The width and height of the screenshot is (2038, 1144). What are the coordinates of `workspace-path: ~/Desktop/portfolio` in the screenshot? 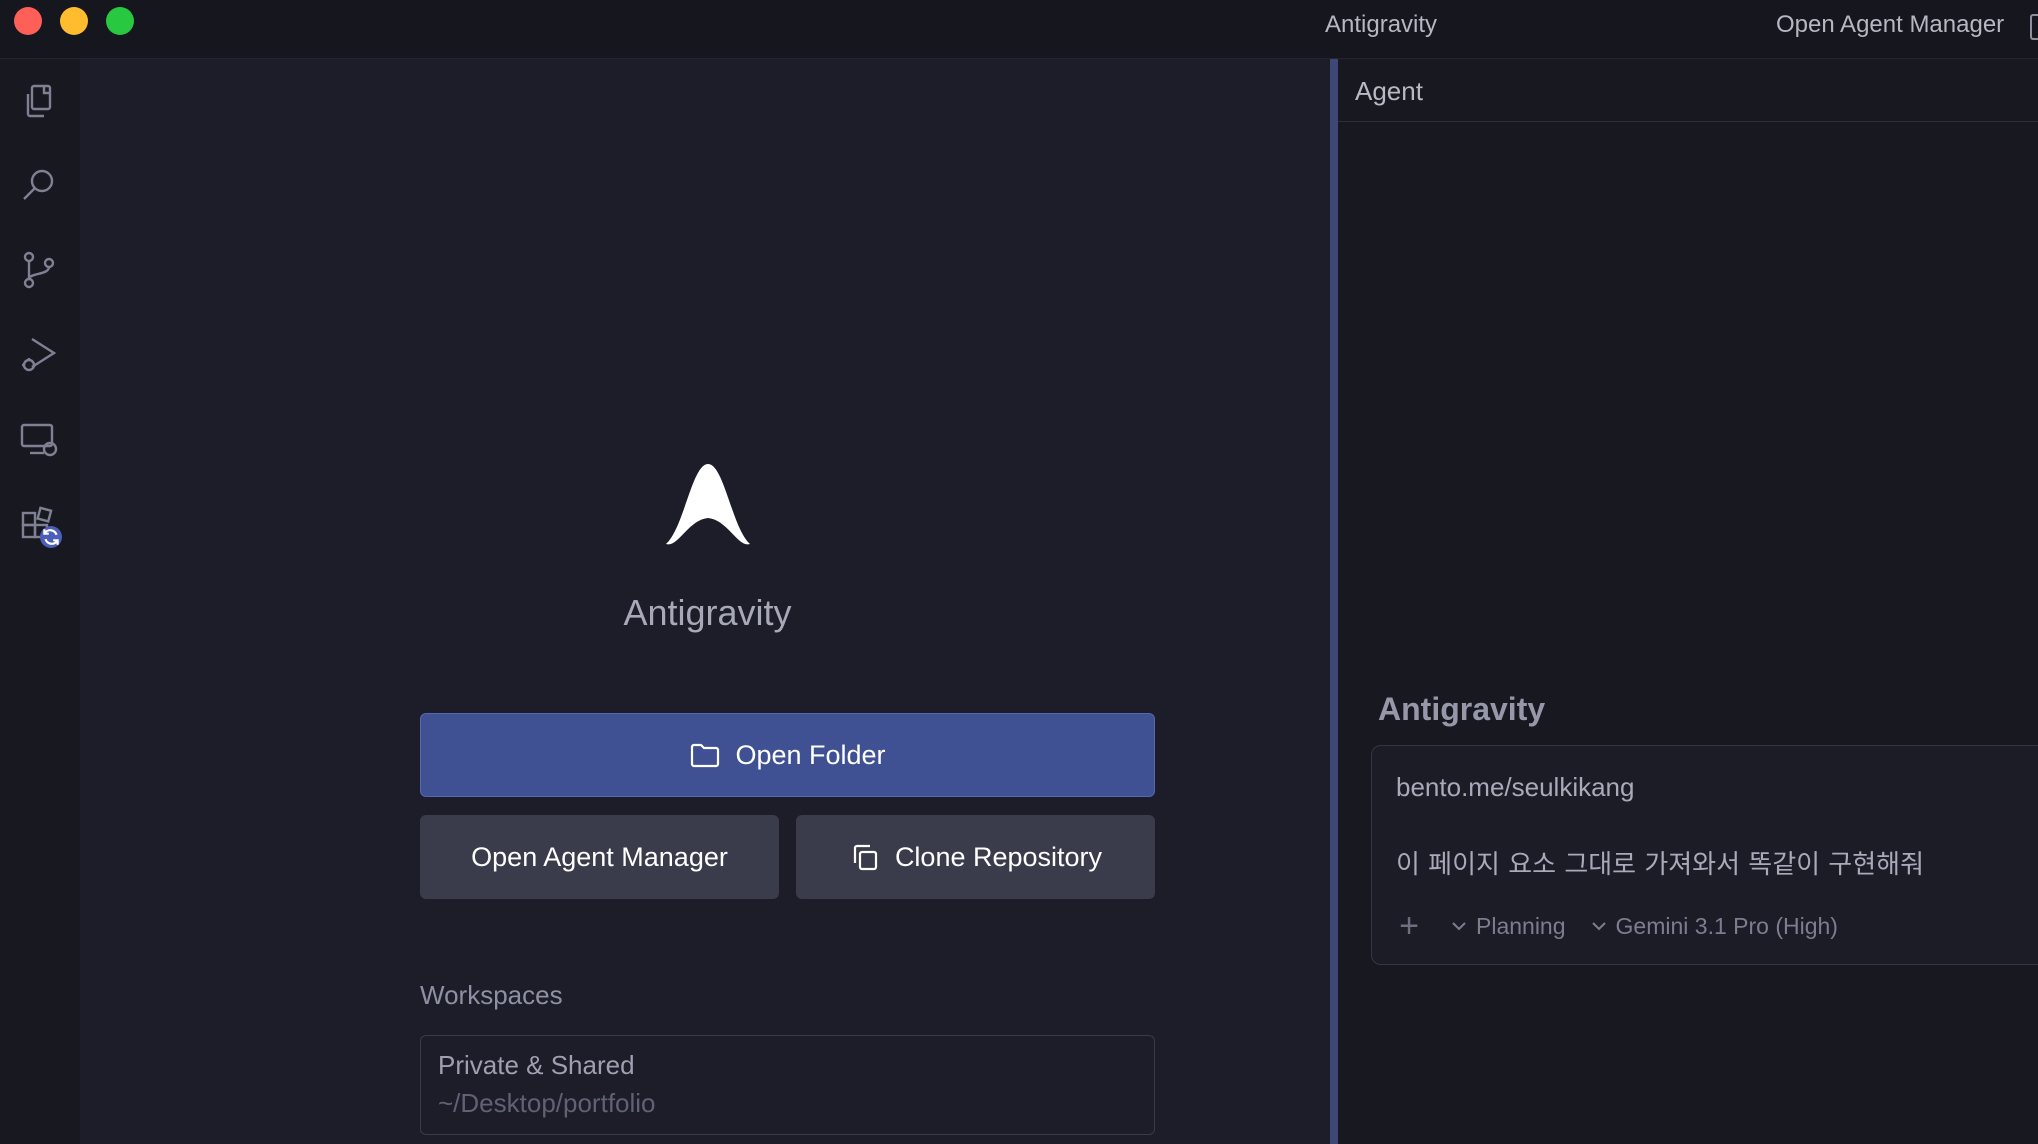 It's located at (547, 1103).